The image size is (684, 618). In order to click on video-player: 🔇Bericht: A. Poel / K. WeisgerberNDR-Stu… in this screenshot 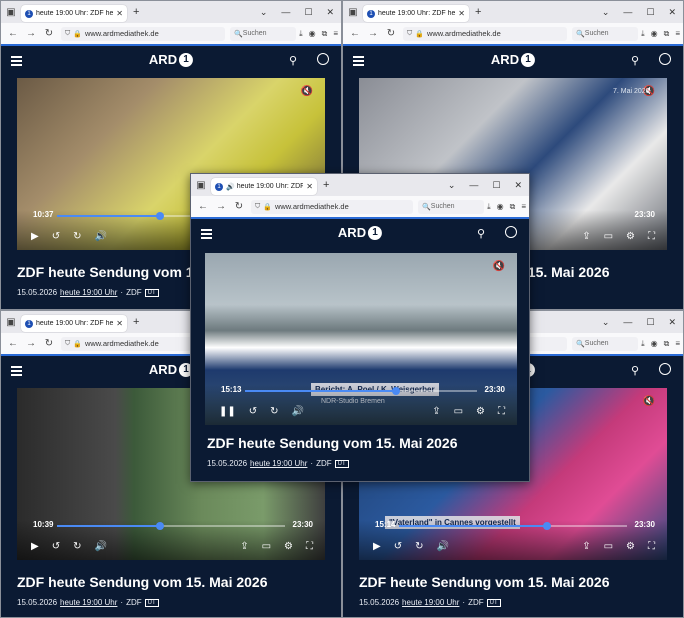, I will do `click(361, 339)`.